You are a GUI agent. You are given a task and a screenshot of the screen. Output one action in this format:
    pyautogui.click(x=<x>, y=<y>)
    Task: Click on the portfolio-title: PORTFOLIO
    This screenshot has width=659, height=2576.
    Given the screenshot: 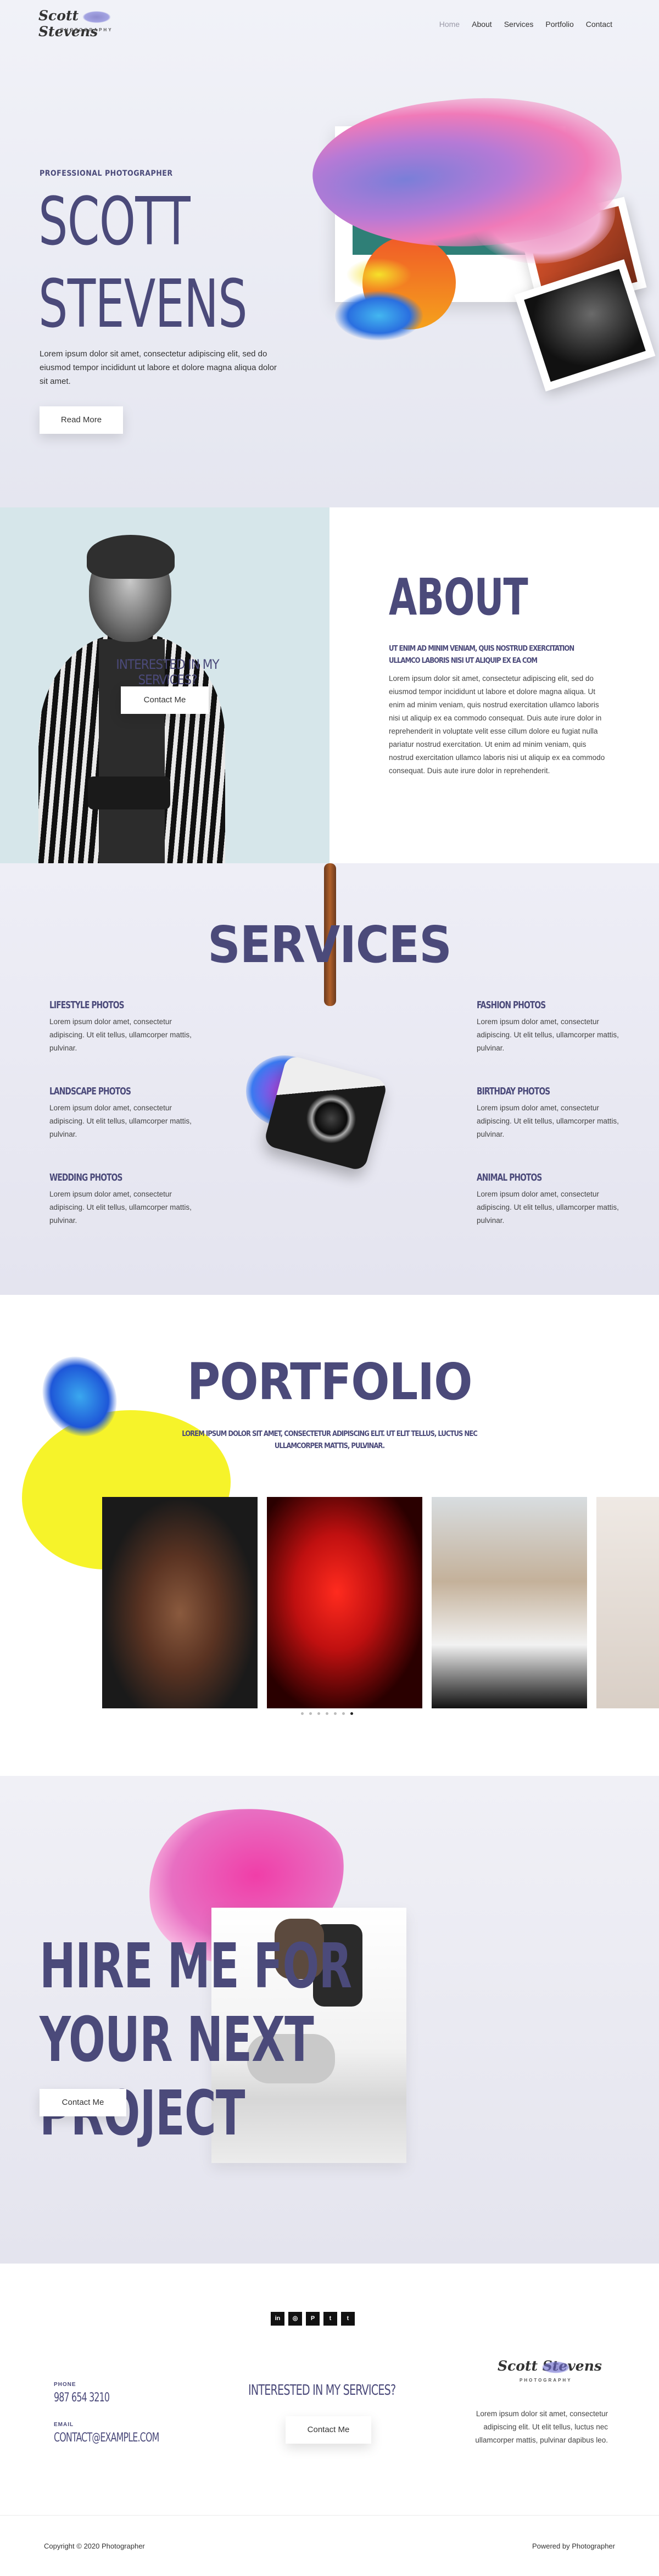 What is the action you would take?
    pyautogui.click(x=330, y=1382)
    